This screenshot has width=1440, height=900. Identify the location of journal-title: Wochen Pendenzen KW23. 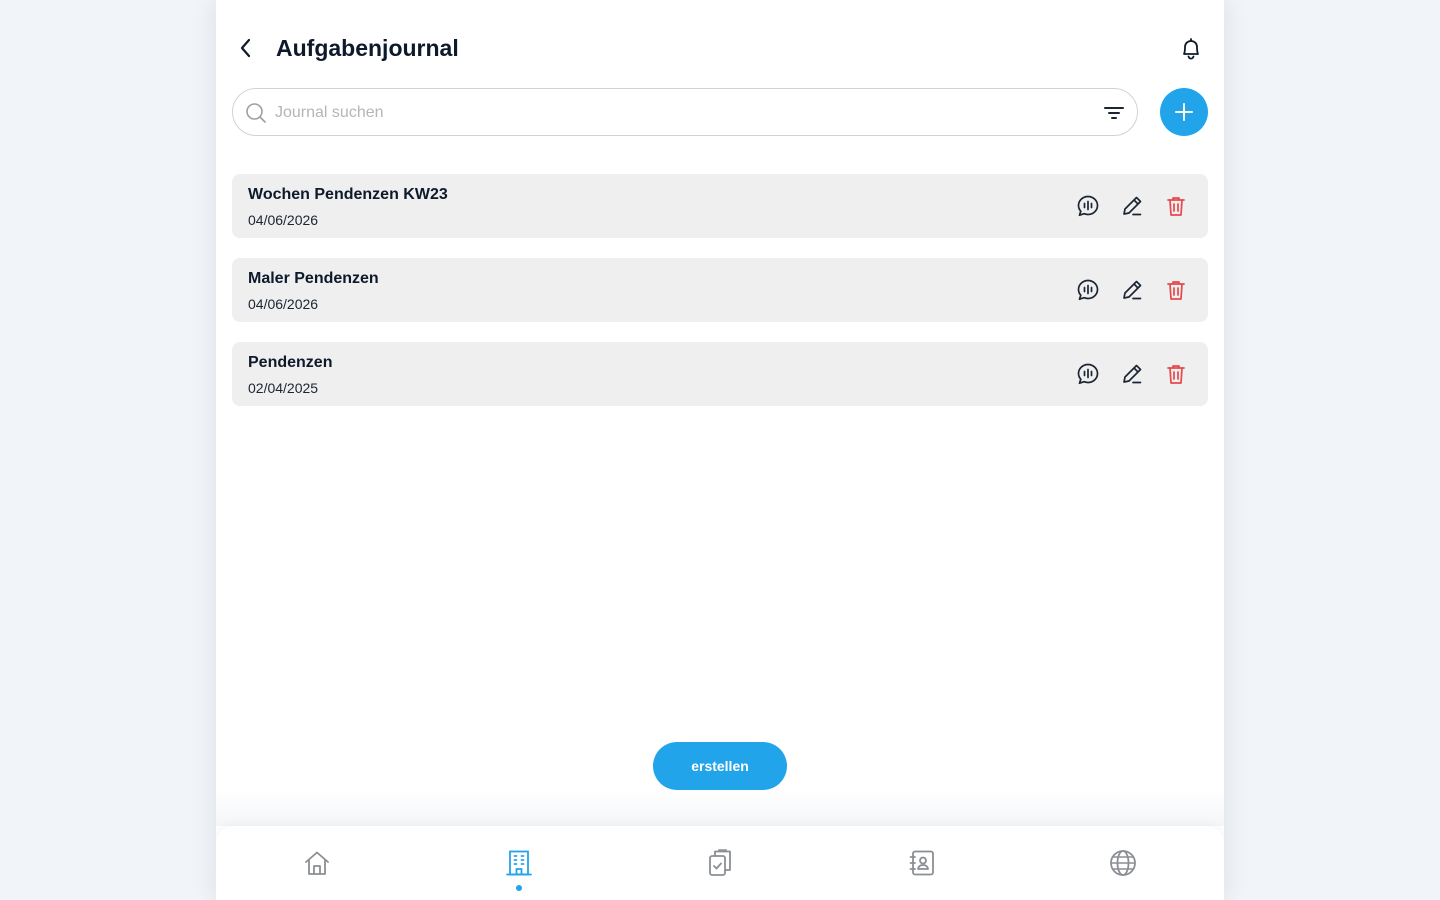
(348, 194).